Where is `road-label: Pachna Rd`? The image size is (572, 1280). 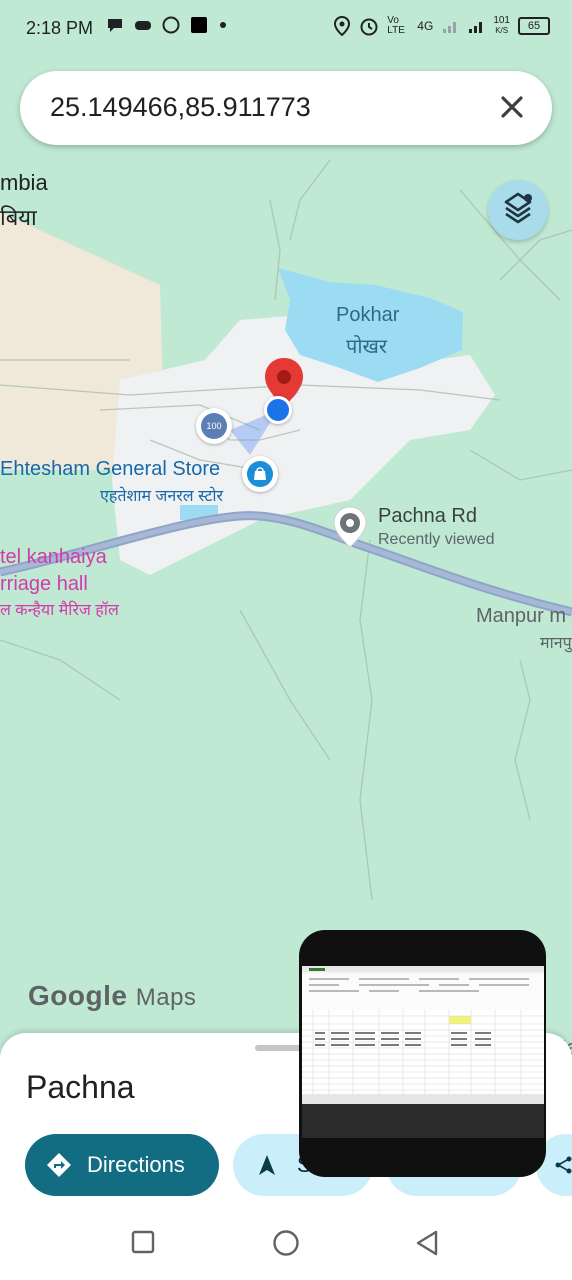
road-label: Pachna Rd is located at coordinates (427, 516).